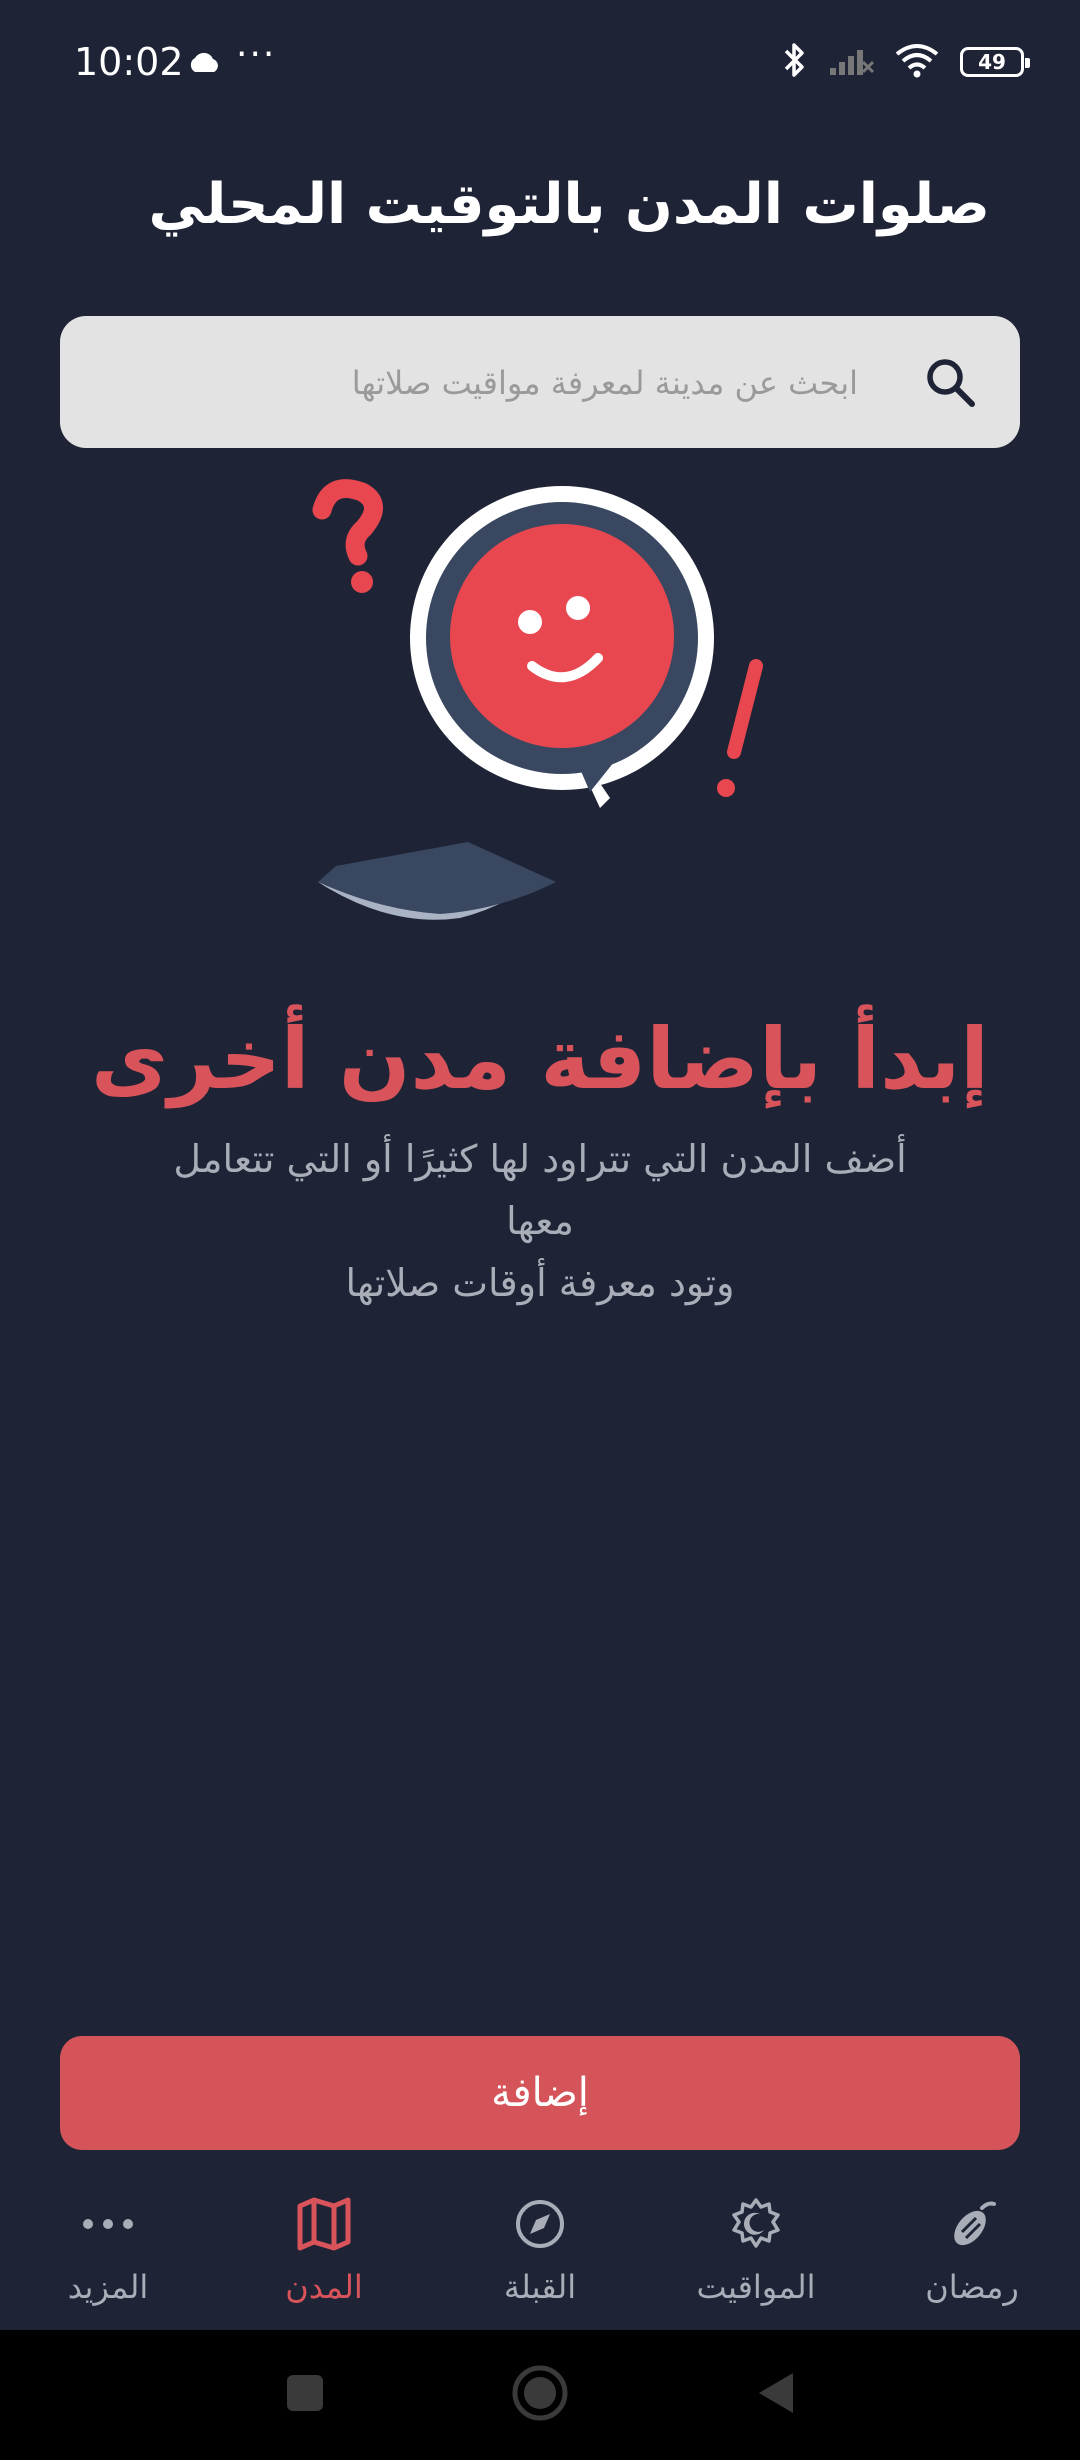  I want to click on speech-bubble-face-icon, so click(562, 647).